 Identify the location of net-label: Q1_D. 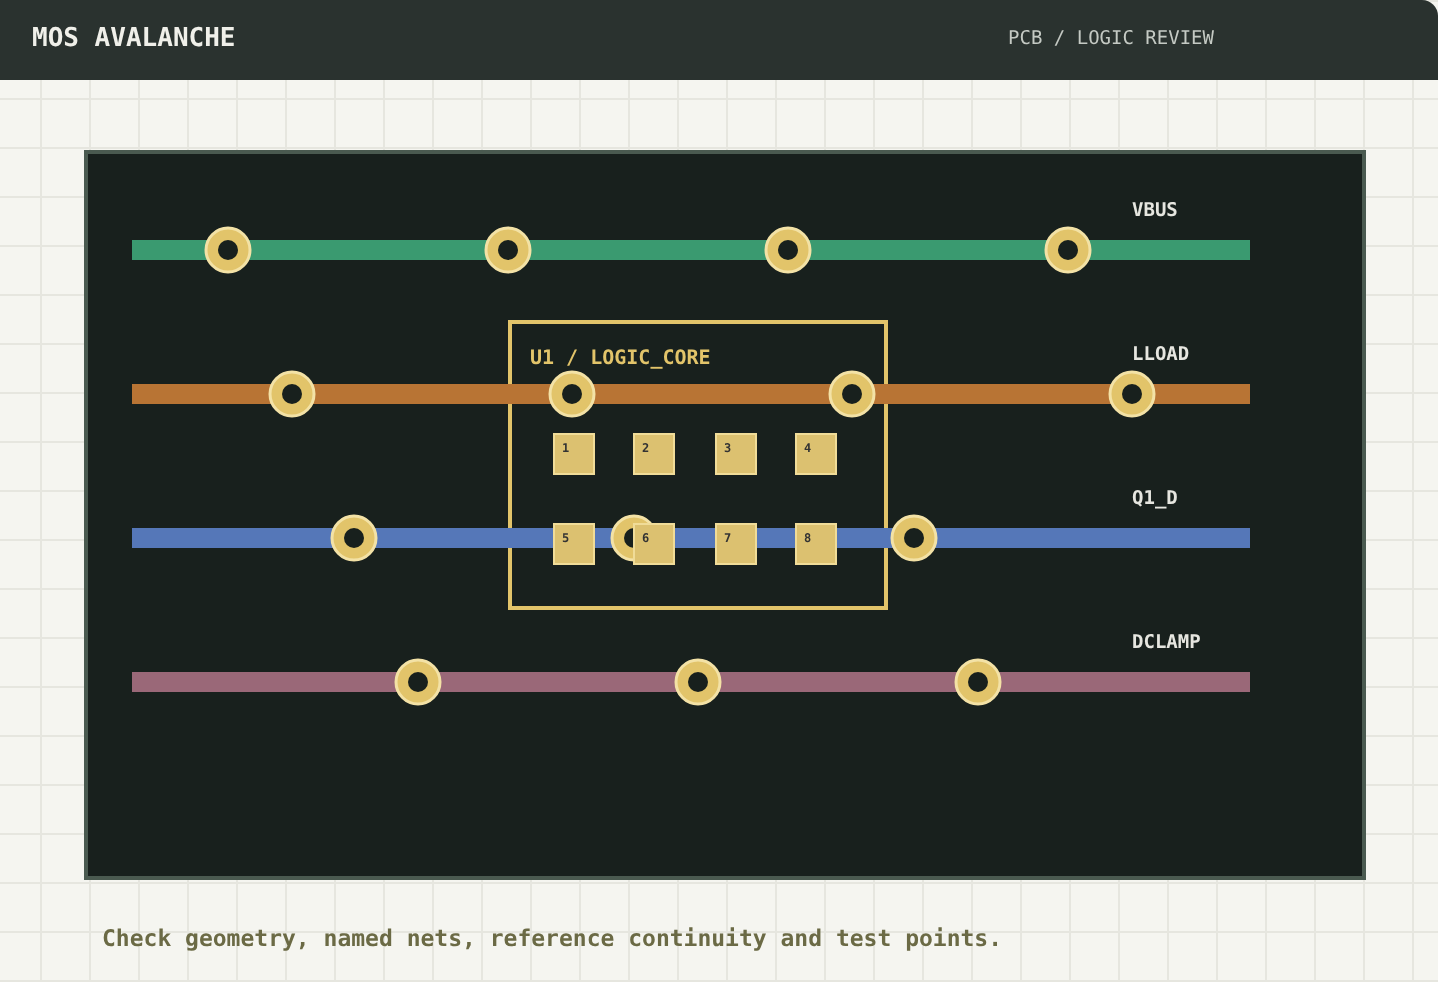
(1155, 499).